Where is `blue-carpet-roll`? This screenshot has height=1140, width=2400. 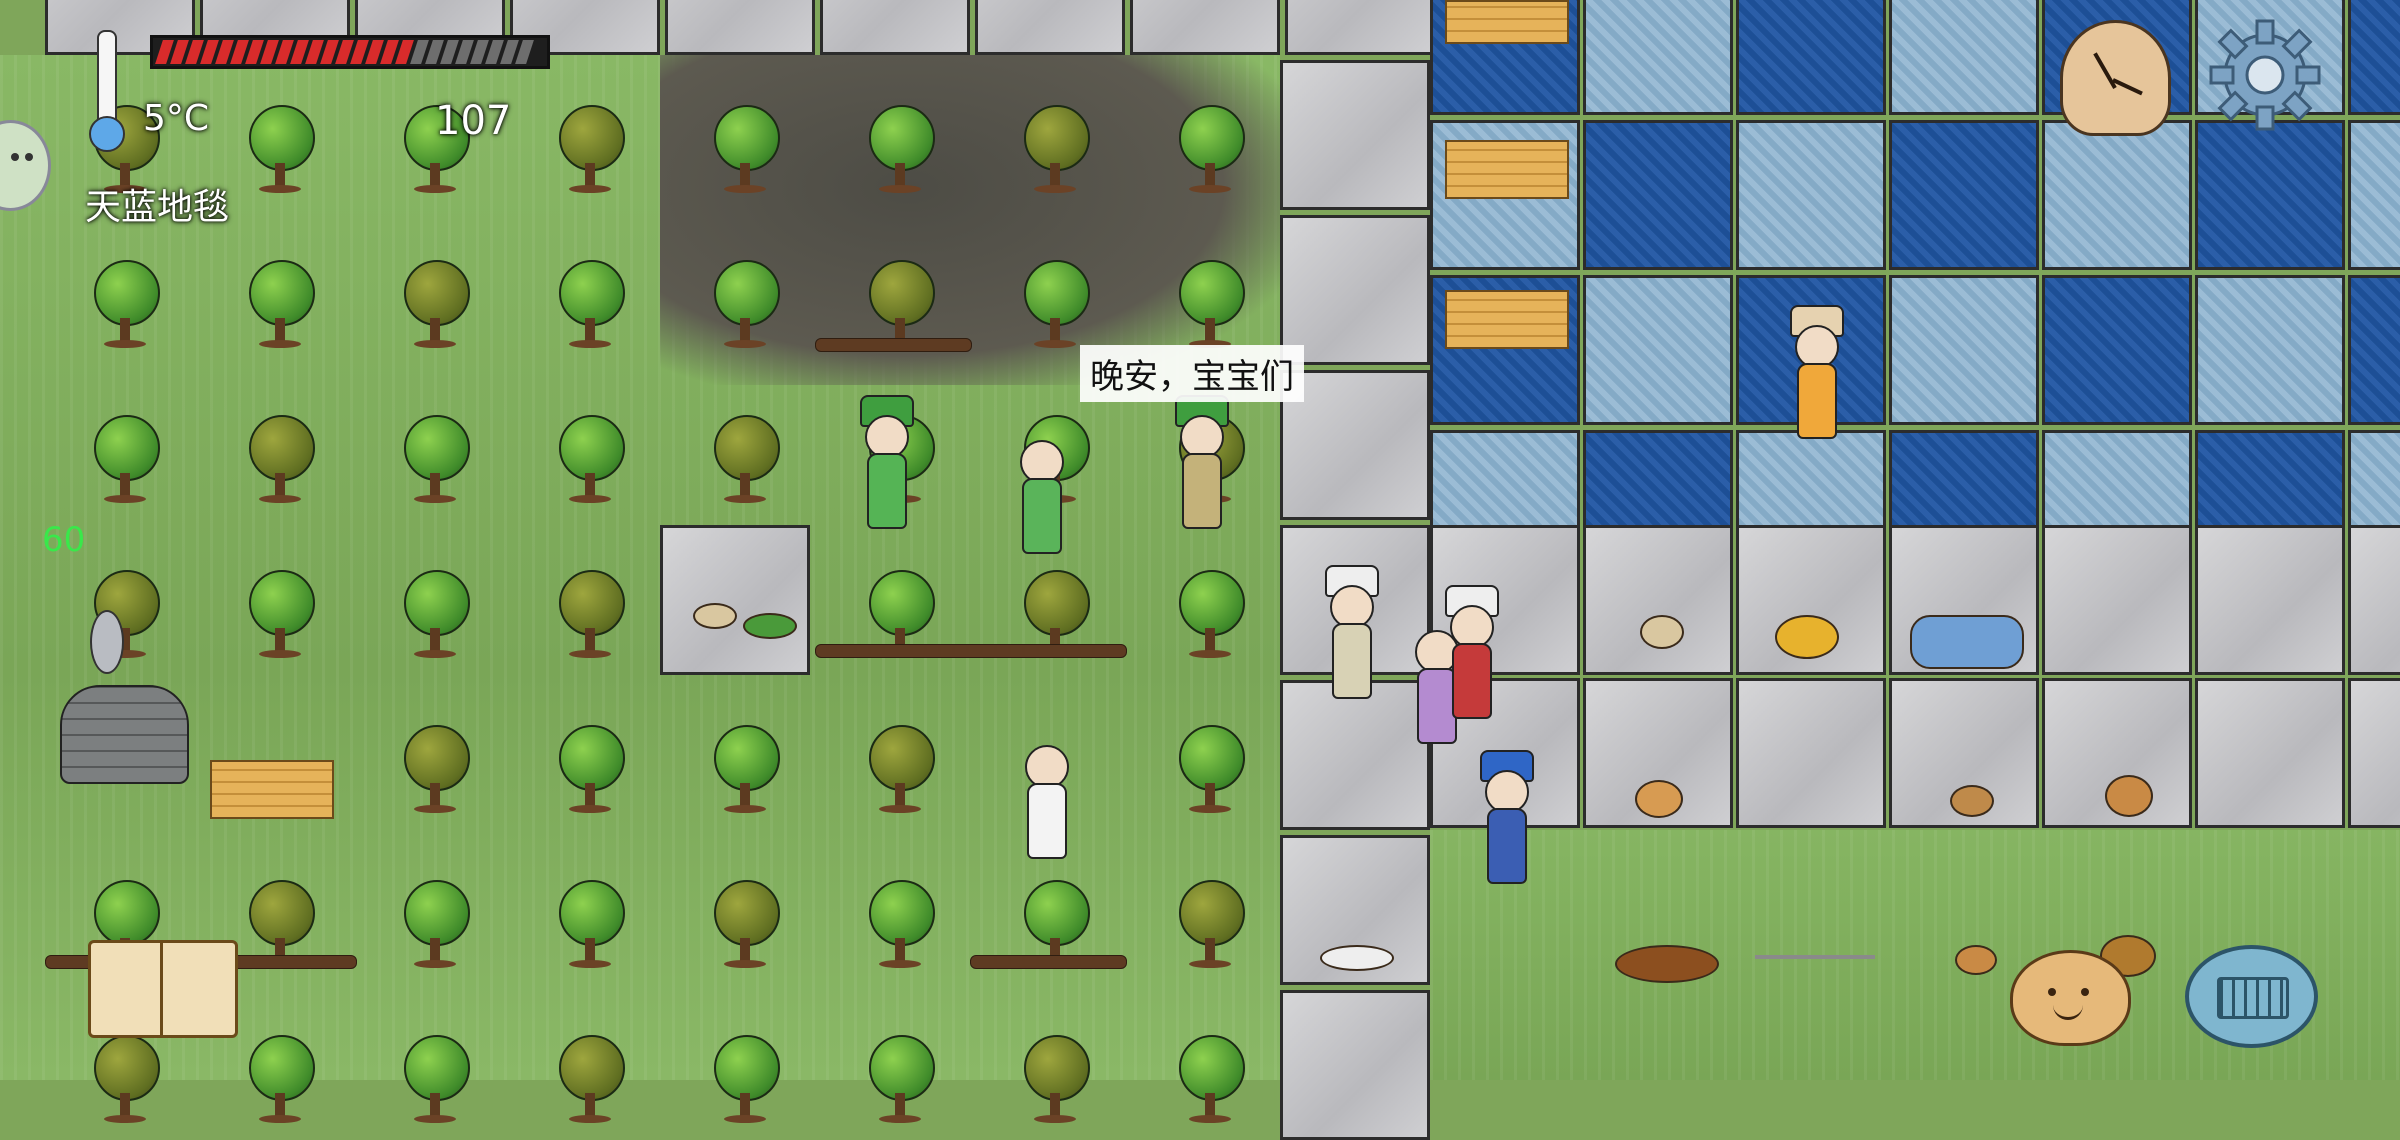
blue-carpet-roll is located at coordinates (1967, 642).